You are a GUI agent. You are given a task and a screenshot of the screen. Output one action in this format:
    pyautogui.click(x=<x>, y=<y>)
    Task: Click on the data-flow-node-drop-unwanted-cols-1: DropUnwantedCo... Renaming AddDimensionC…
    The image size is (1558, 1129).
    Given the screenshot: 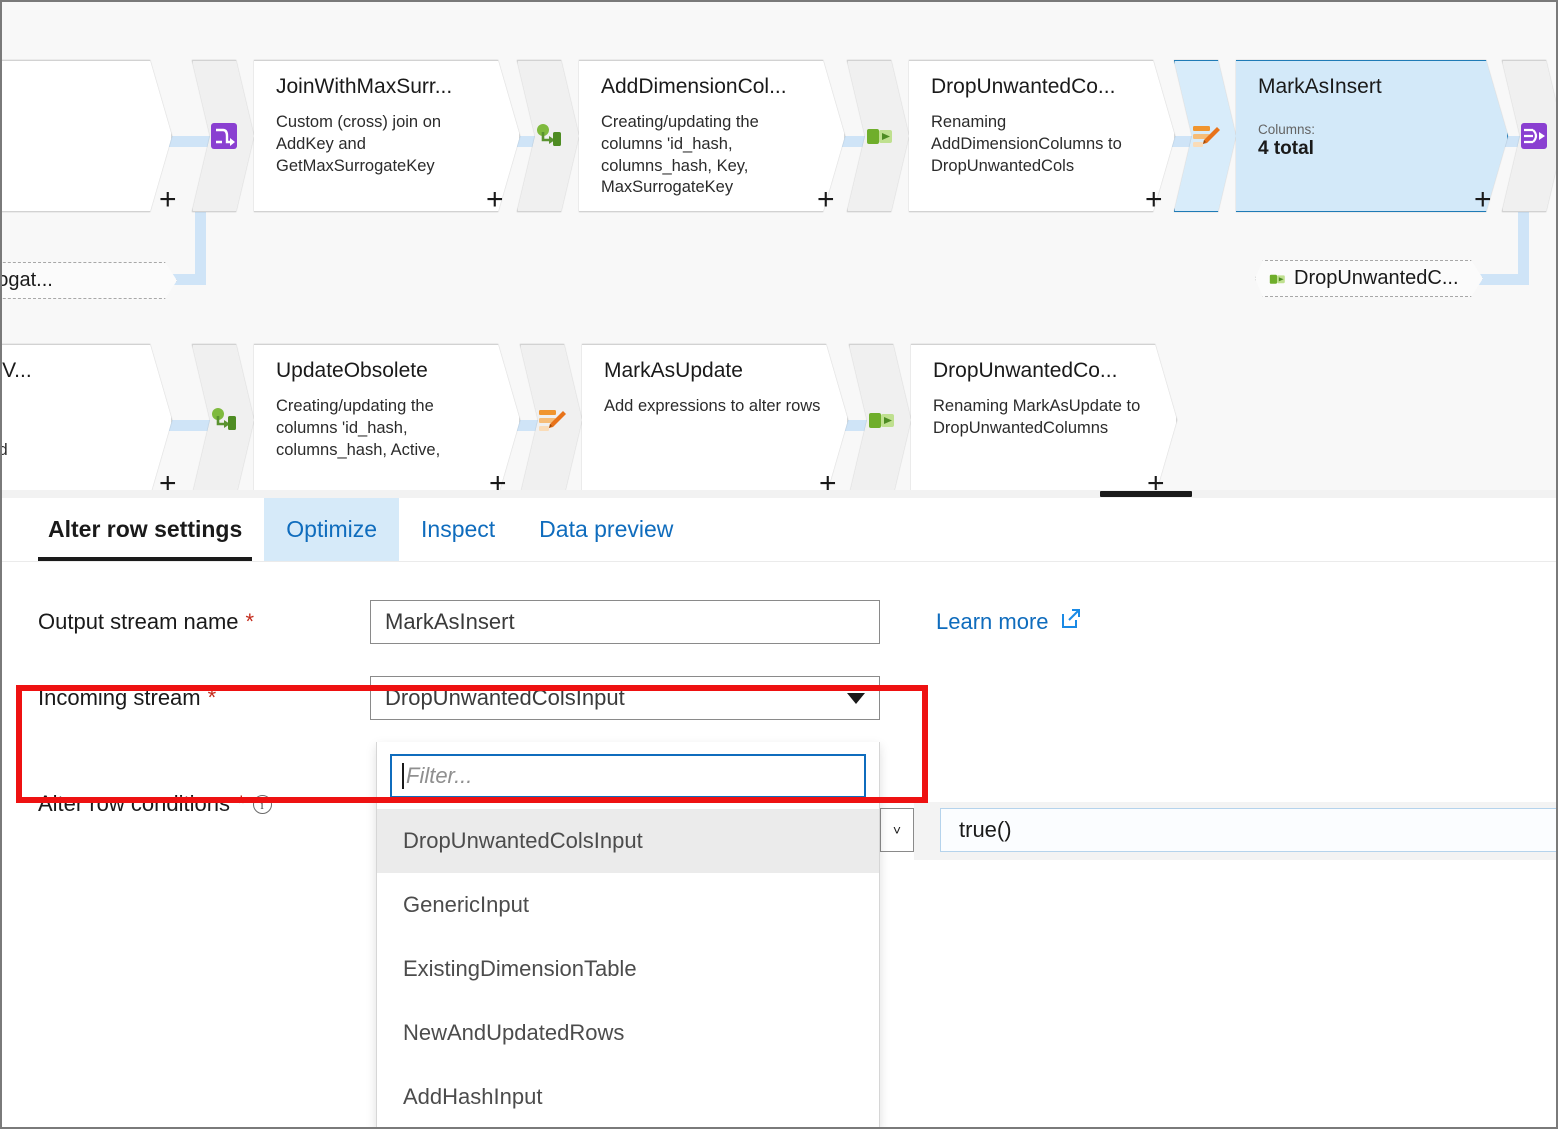 What is the action you would take?
    pyautogui.click(x=1011, y=136)
    